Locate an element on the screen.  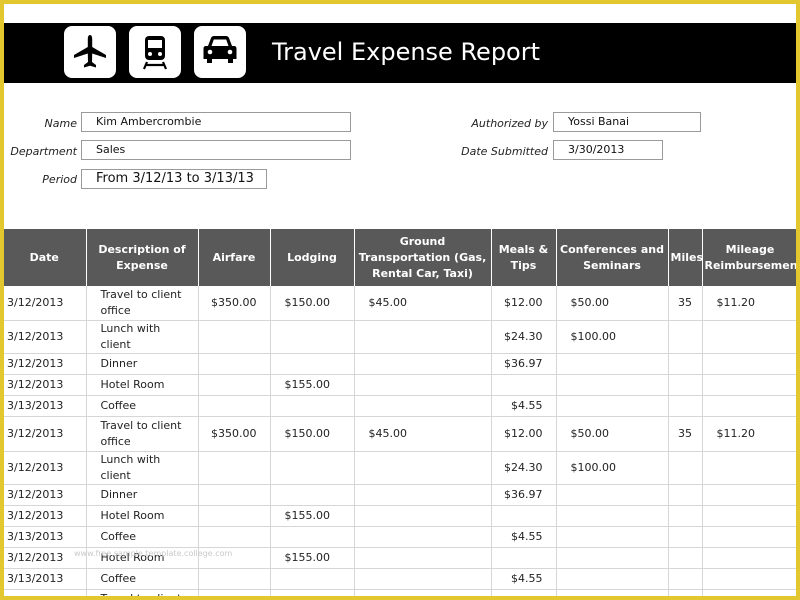
department-field: Sales is located at coordinates (216, 150).